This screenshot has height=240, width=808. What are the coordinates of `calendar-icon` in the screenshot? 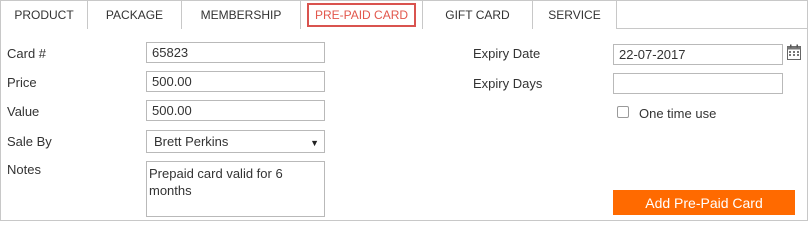 It's located at (794, 52).